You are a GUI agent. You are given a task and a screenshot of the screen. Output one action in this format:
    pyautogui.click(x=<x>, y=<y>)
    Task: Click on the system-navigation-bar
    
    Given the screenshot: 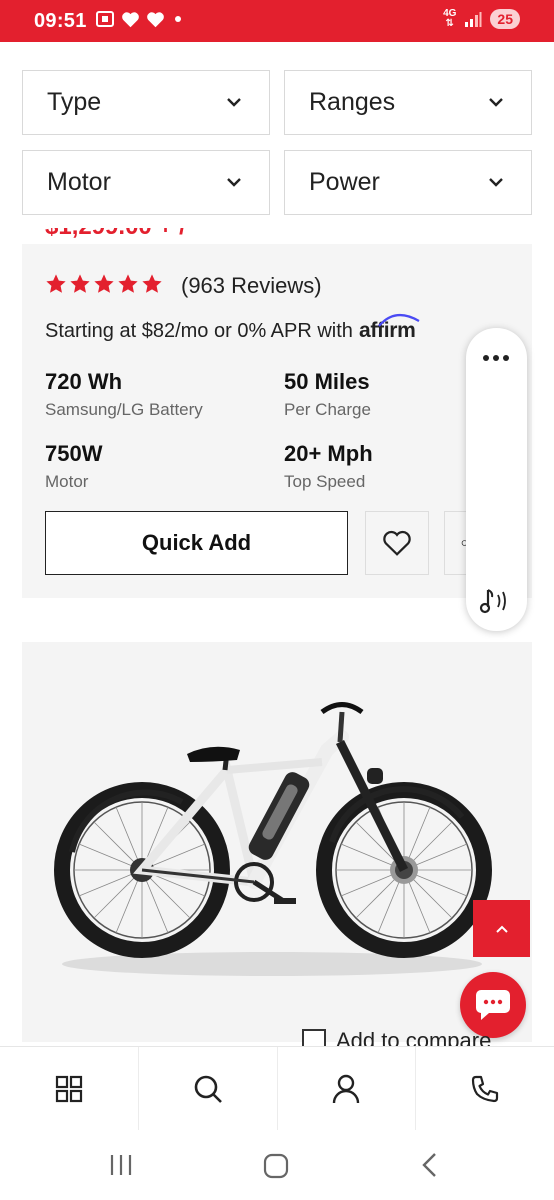 What is the action you would take?
    pyautogui.click(x=277, y=1165)
    